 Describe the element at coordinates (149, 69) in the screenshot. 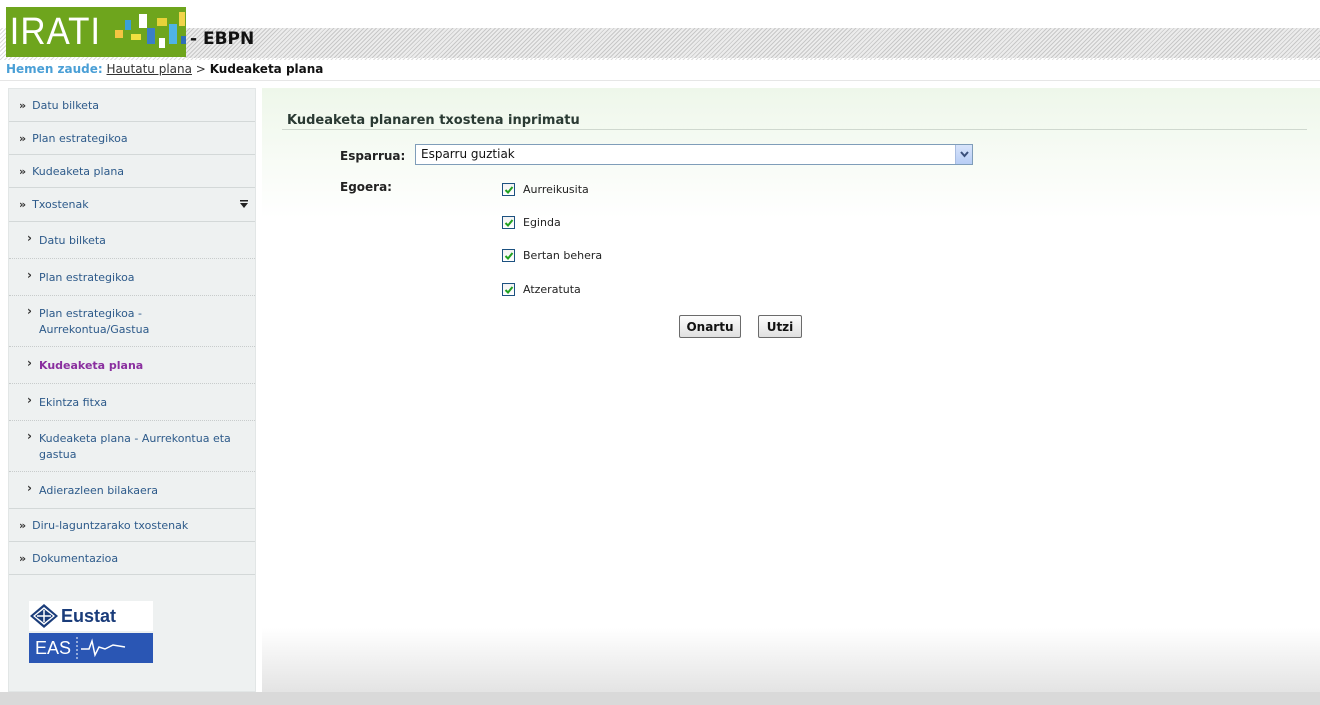

I see `breadcrumb-link: Hautatu plana` at that location.